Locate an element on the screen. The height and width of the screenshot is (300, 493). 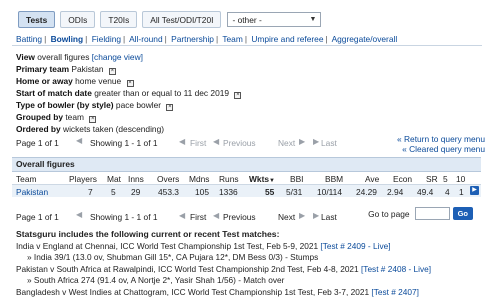
tab-all-formats: All Test/ODI/T20I is located at coordinates (182, 19).